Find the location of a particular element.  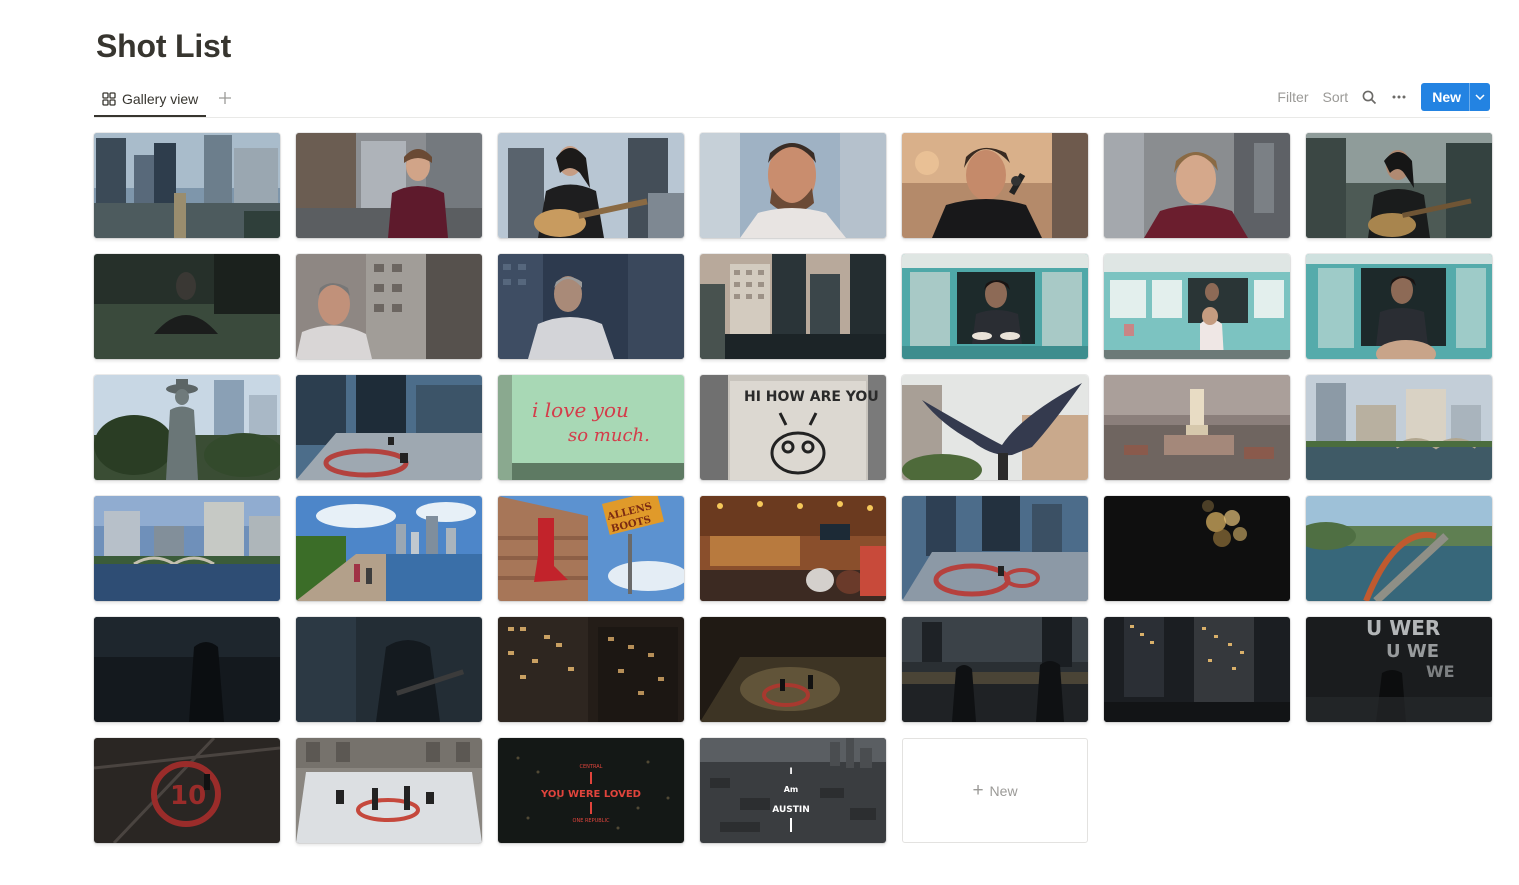

gallery-card: ALLENS BOOTS is located at coordinates (591, 548).